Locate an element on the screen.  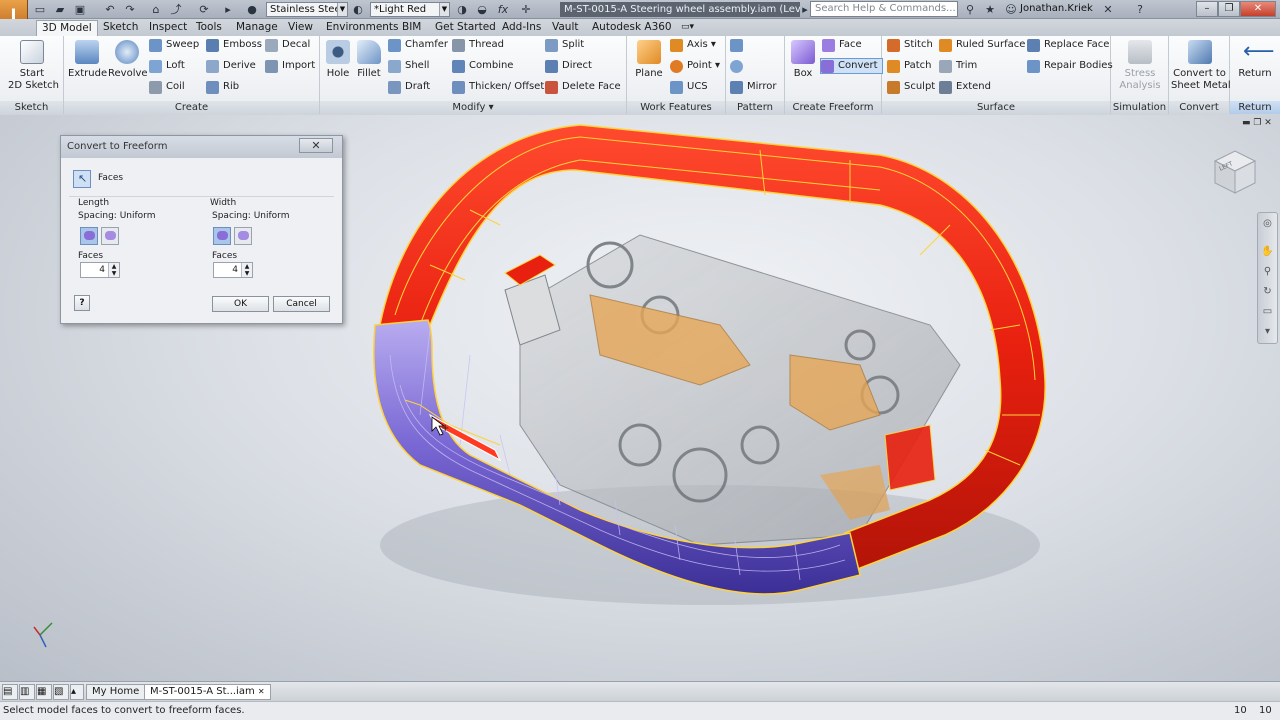
zoom-icon: ⚲ is located at coordinates (1267, 271).